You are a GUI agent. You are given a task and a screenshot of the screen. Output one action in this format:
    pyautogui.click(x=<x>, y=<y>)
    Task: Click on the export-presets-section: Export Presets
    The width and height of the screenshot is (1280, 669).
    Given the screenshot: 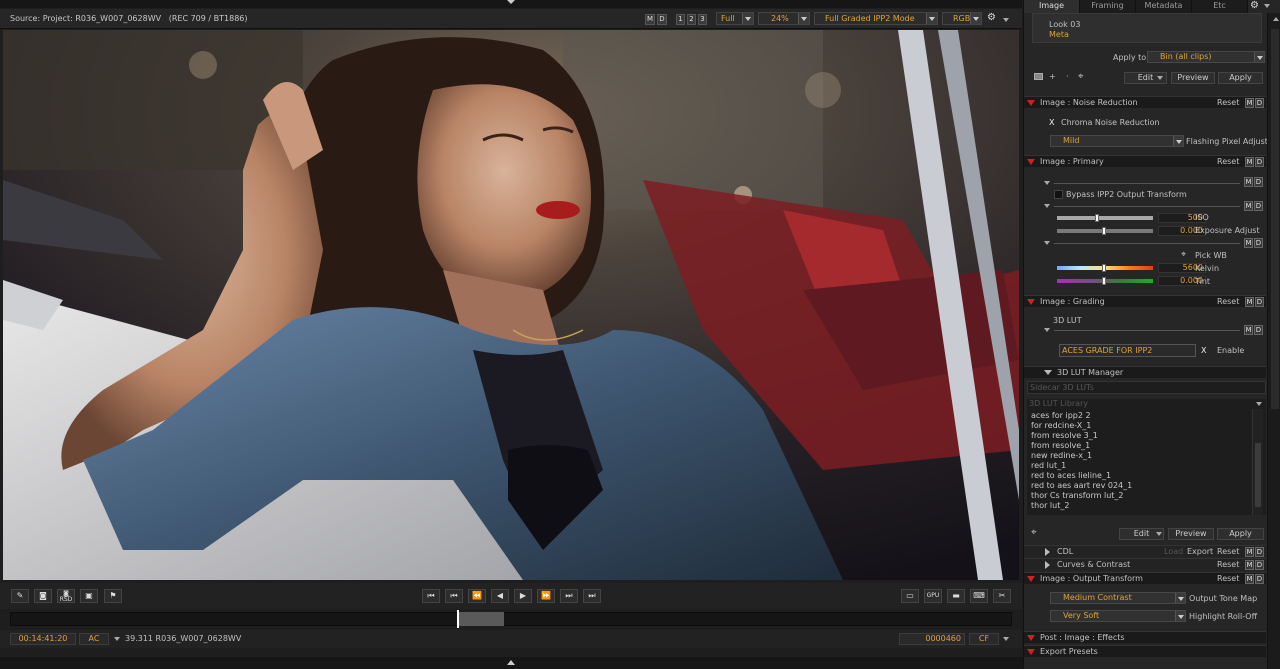 What is the action you would take?
    pyautogui.click(x=1145, y=651)
    